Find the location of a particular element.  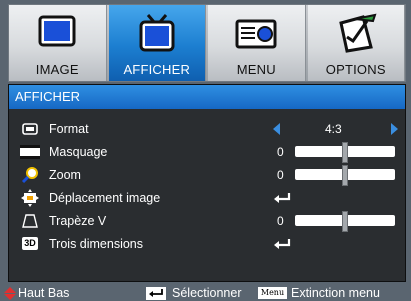

format-value: 4:3 is located at coordinates (333, 128).